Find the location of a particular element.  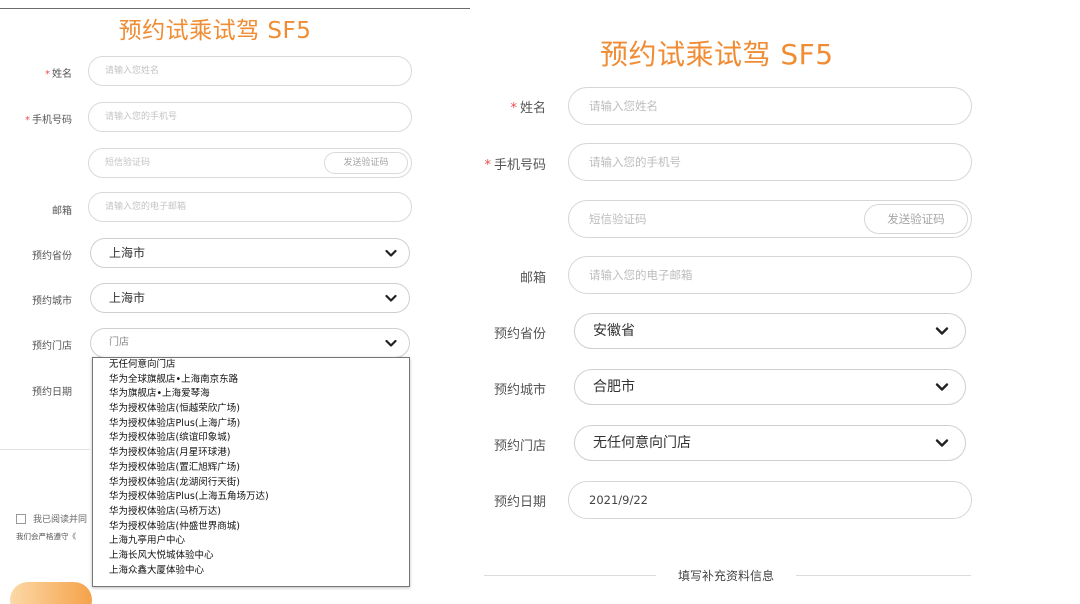

dropdown-option: 华为授权体验店(月星环球港) is located at coordinates (251, 453).